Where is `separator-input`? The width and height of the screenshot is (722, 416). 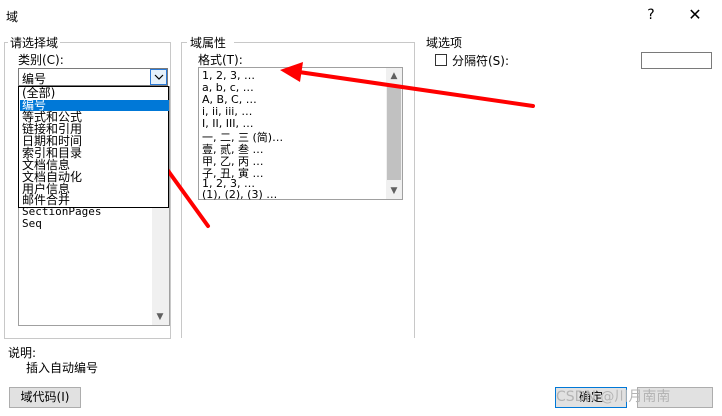
separator-input is located at coordinates (676, 60).